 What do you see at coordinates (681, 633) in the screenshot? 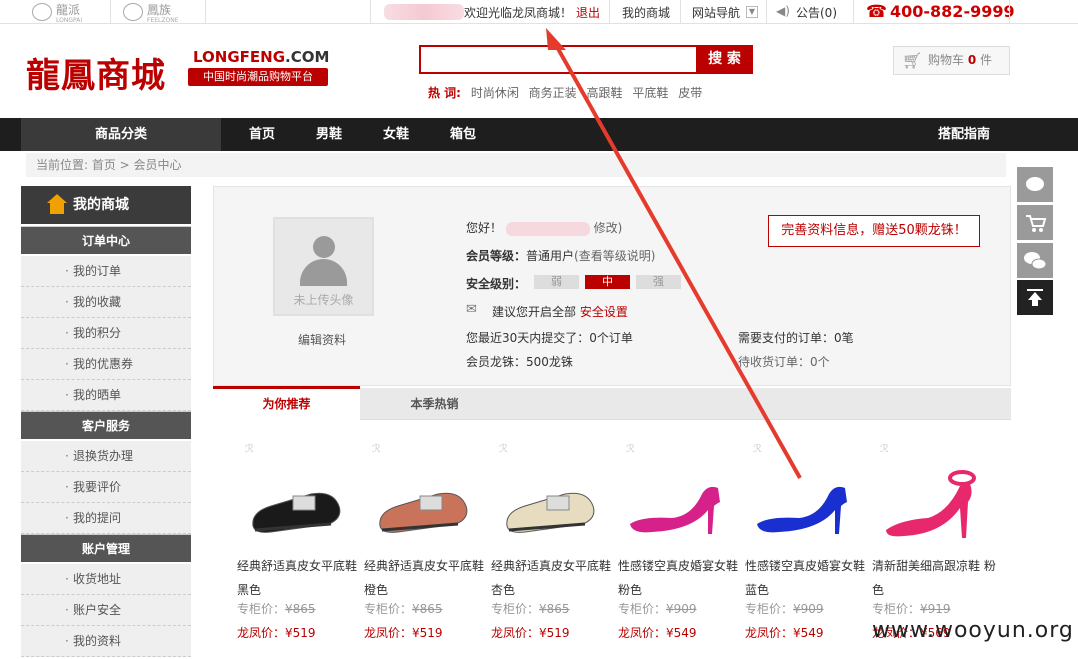
I see `price-value: ¥549` at bounding box center [681, 633].